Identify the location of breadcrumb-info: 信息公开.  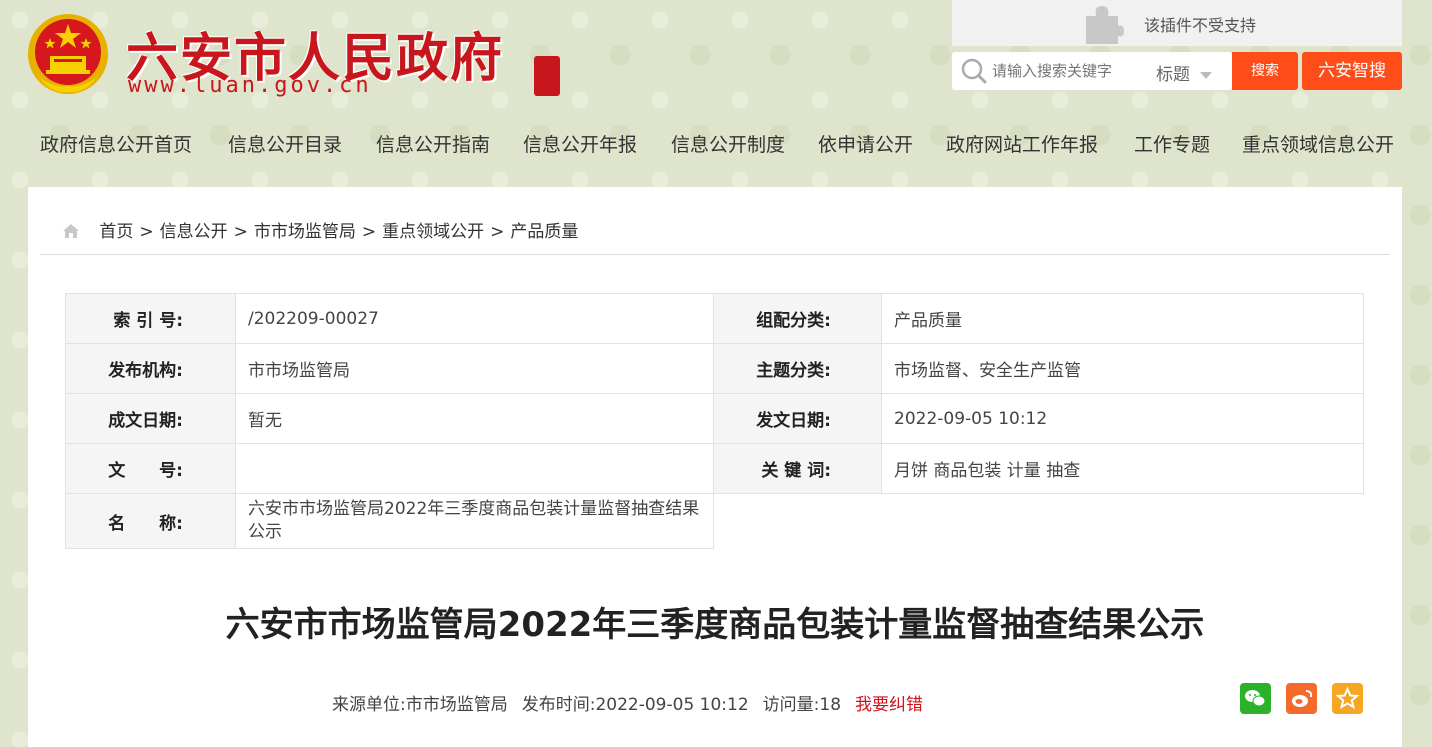
(194, 232).